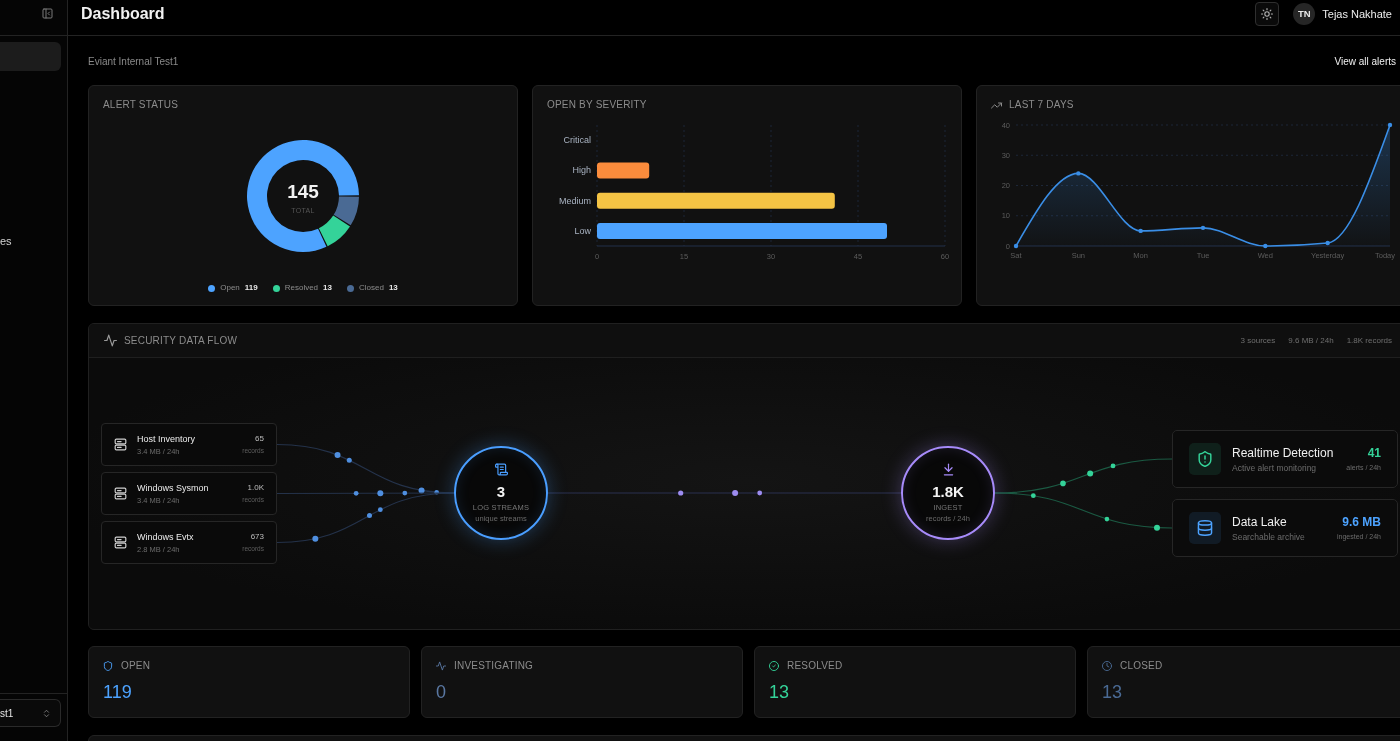  Describe the element at coordinates (1268, 536) in the screenshot. I see `destination-description: Searchable archive` at that location.